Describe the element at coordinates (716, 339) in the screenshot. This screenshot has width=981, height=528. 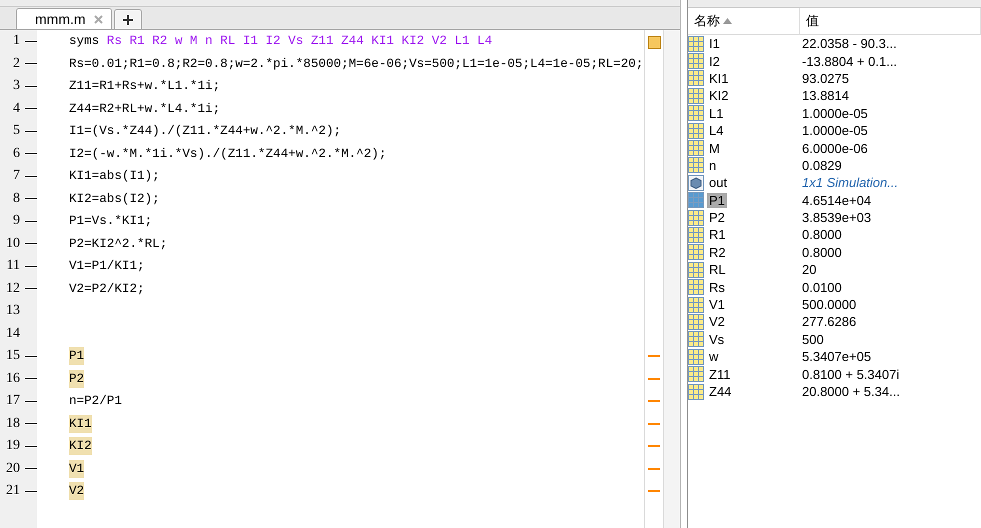
I see `variable-name: Vs` at that location.